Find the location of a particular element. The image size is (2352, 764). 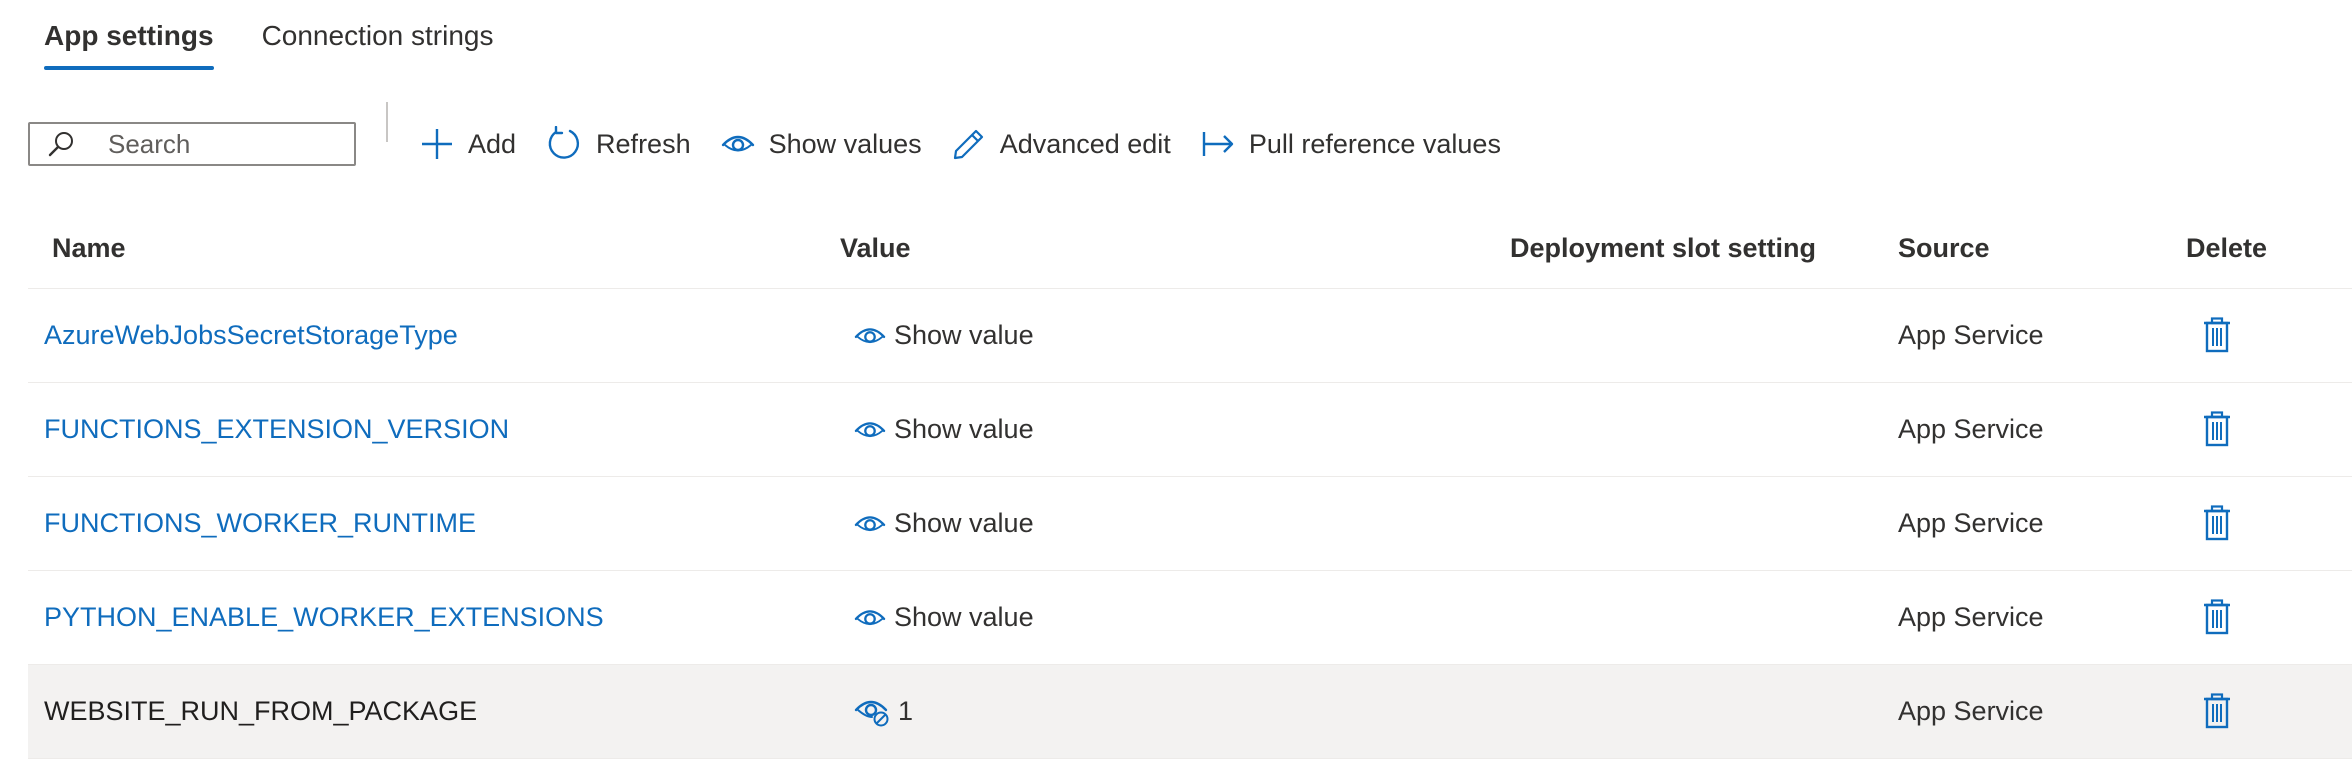

column-header-source: Source is located at coordinates (1944, 248).